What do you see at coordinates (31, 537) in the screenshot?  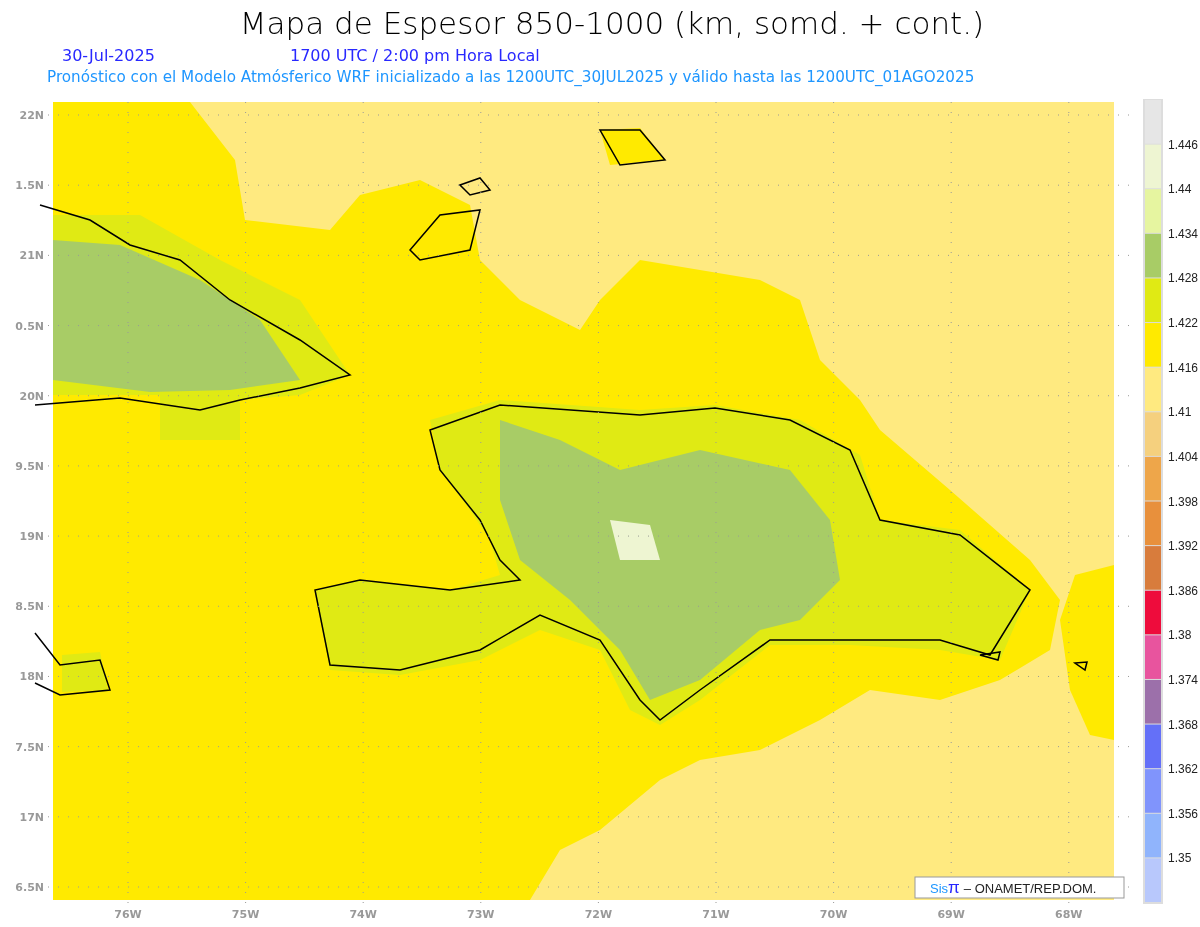 I see `latitude-label: 19N` at bounding box center [31, 537].